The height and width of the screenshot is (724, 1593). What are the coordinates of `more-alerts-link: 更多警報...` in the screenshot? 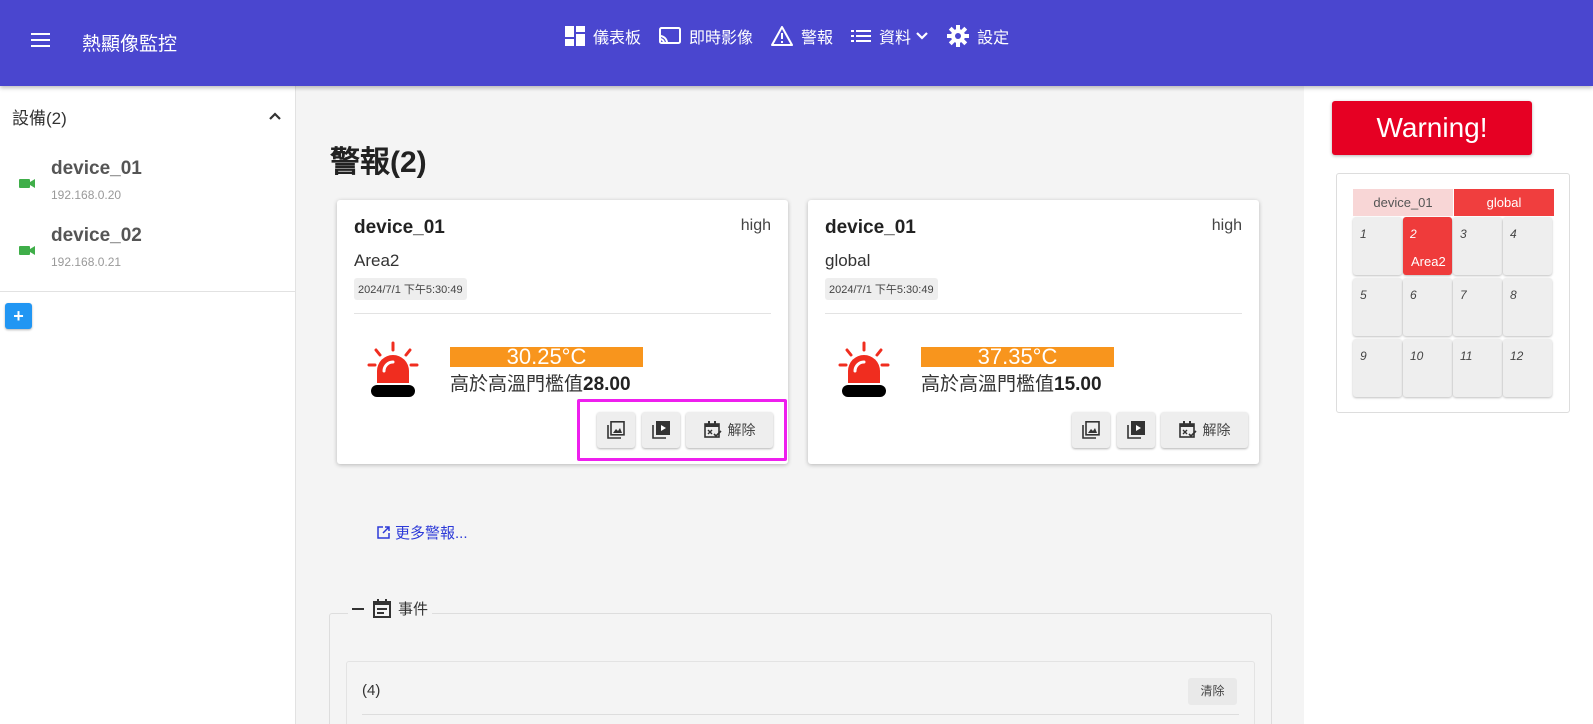 It's located at (422, 532).